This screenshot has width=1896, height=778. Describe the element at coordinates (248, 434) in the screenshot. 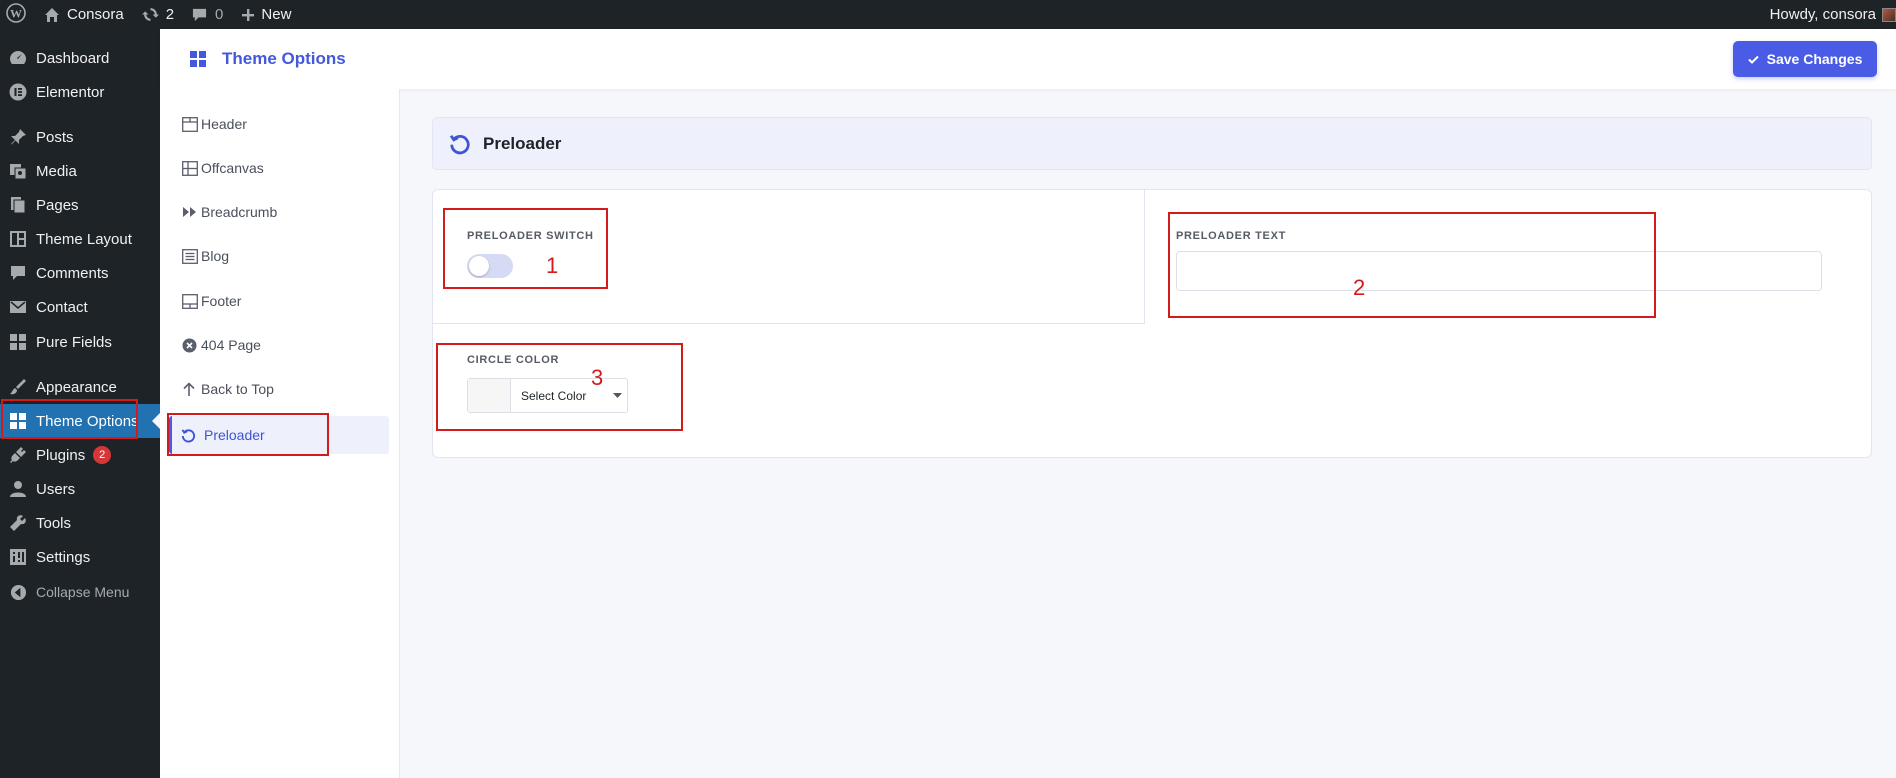

I see `annotation-box-preloader-nav` at that location.